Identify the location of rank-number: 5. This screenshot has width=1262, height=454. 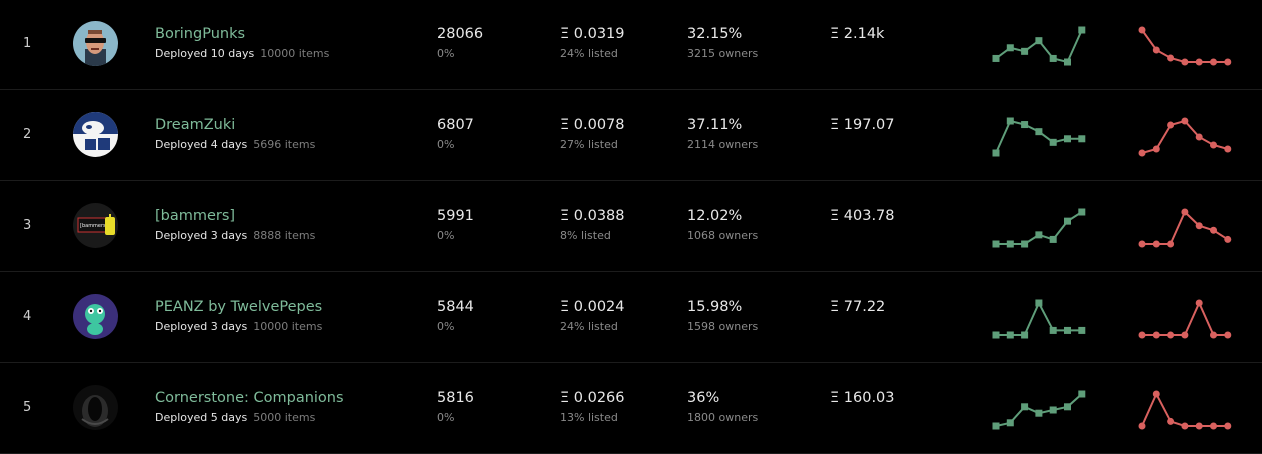
(27, 407).